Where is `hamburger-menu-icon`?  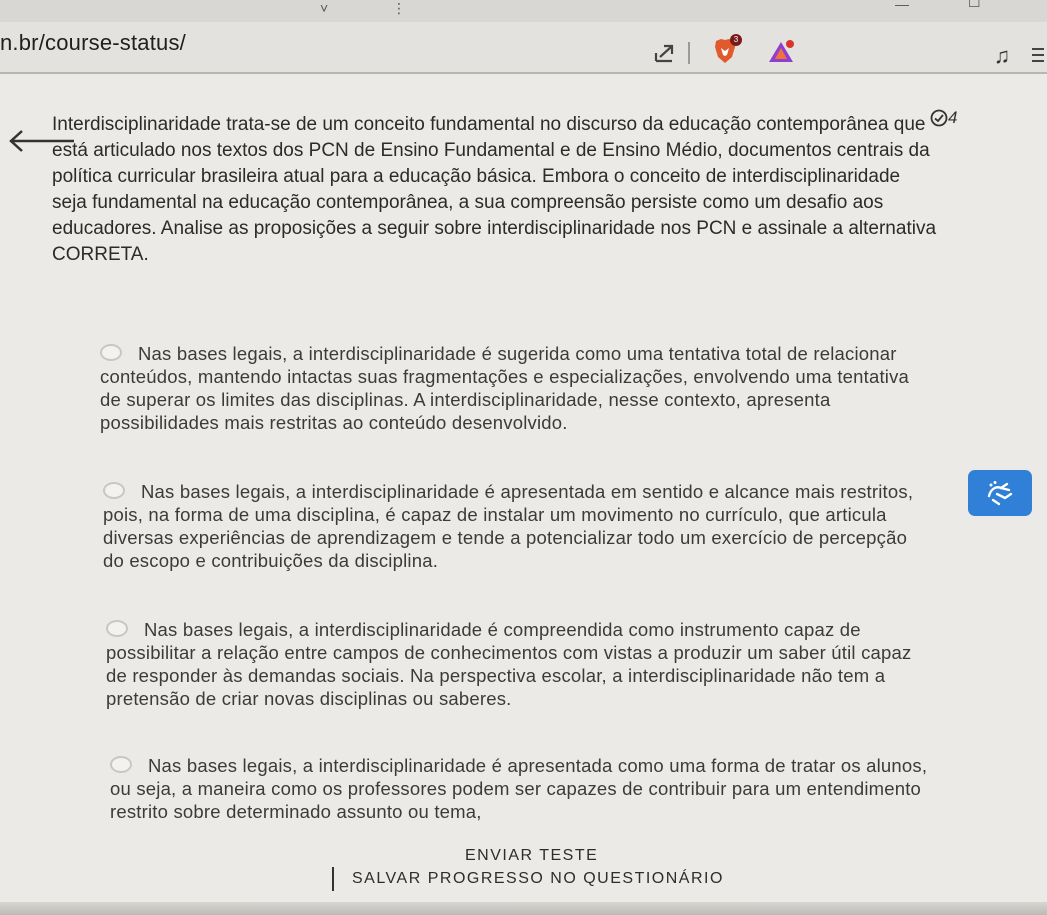
hamburger-menu-icon is located at coordinates (1038, 55).